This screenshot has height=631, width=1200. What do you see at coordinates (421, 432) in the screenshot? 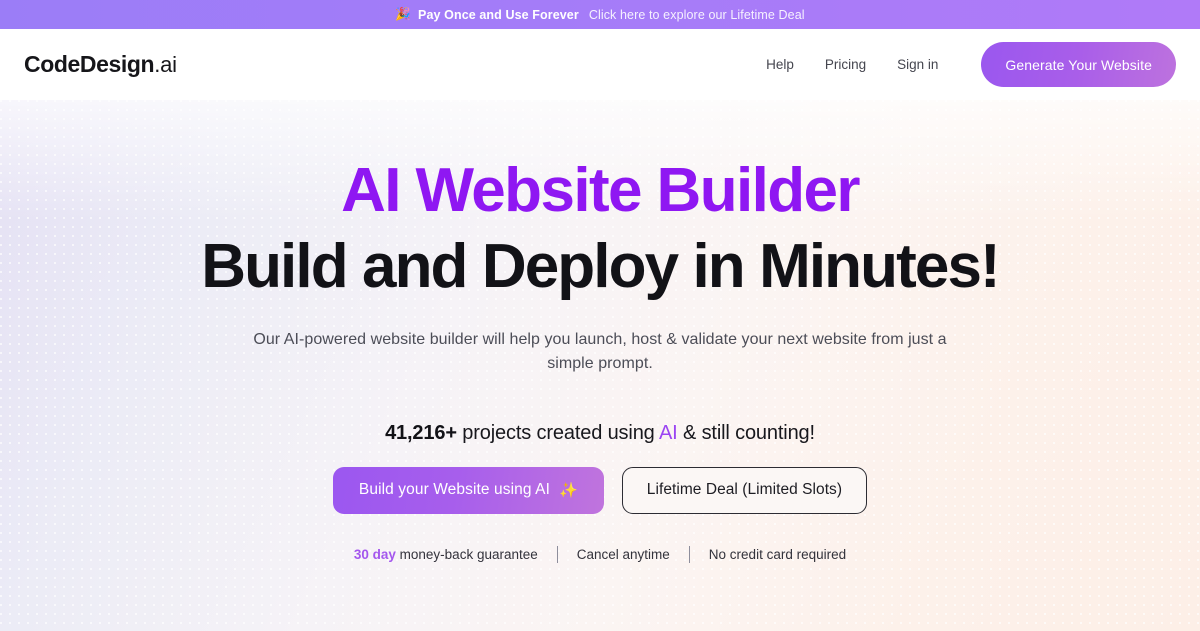
I see `projects-count: 41,216+` at bounding box center [421, 432].